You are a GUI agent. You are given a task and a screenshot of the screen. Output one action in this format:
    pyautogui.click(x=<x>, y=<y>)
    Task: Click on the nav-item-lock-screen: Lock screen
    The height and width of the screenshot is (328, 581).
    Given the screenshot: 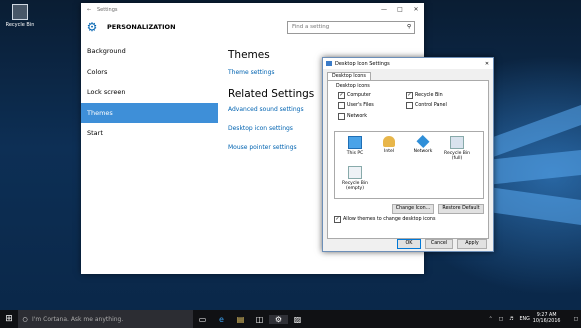 What is the action you would take?
    pyautogui.click(x=149, y=92)
    